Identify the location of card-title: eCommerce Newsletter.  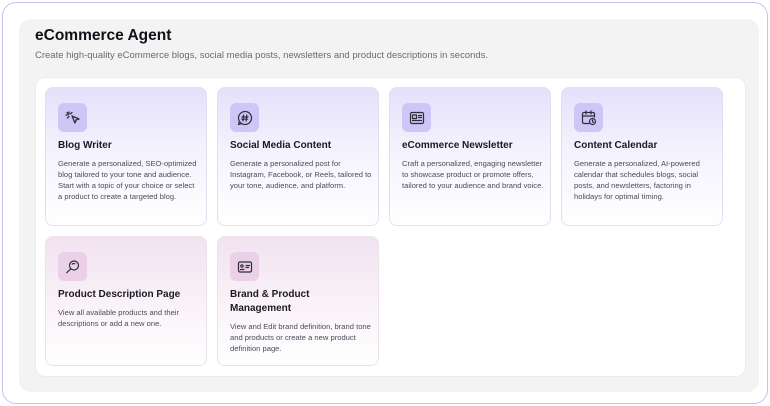
(457, 145).